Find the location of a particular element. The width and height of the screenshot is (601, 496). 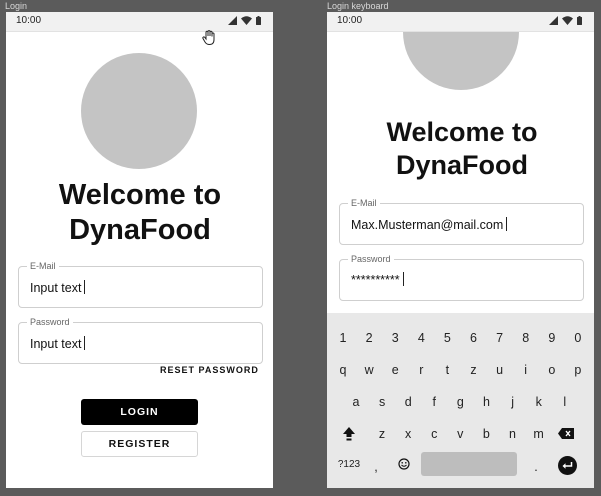

keyboard-key-b: b is located at coordinates (486, 434).